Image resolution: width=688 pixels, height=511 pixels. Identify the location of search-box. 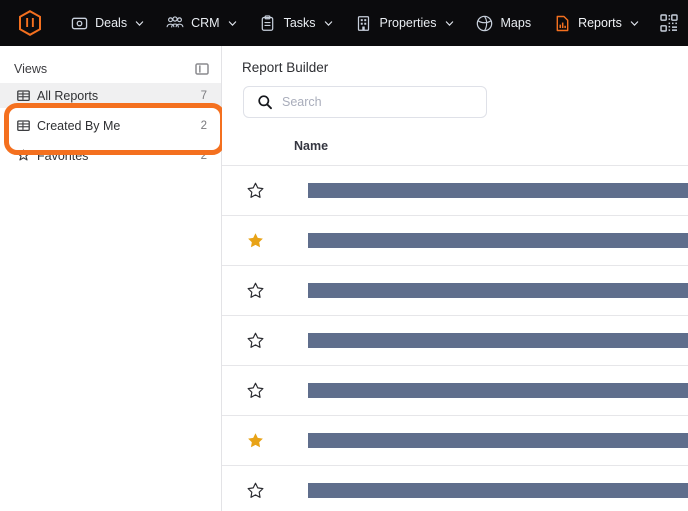
(365, 102).